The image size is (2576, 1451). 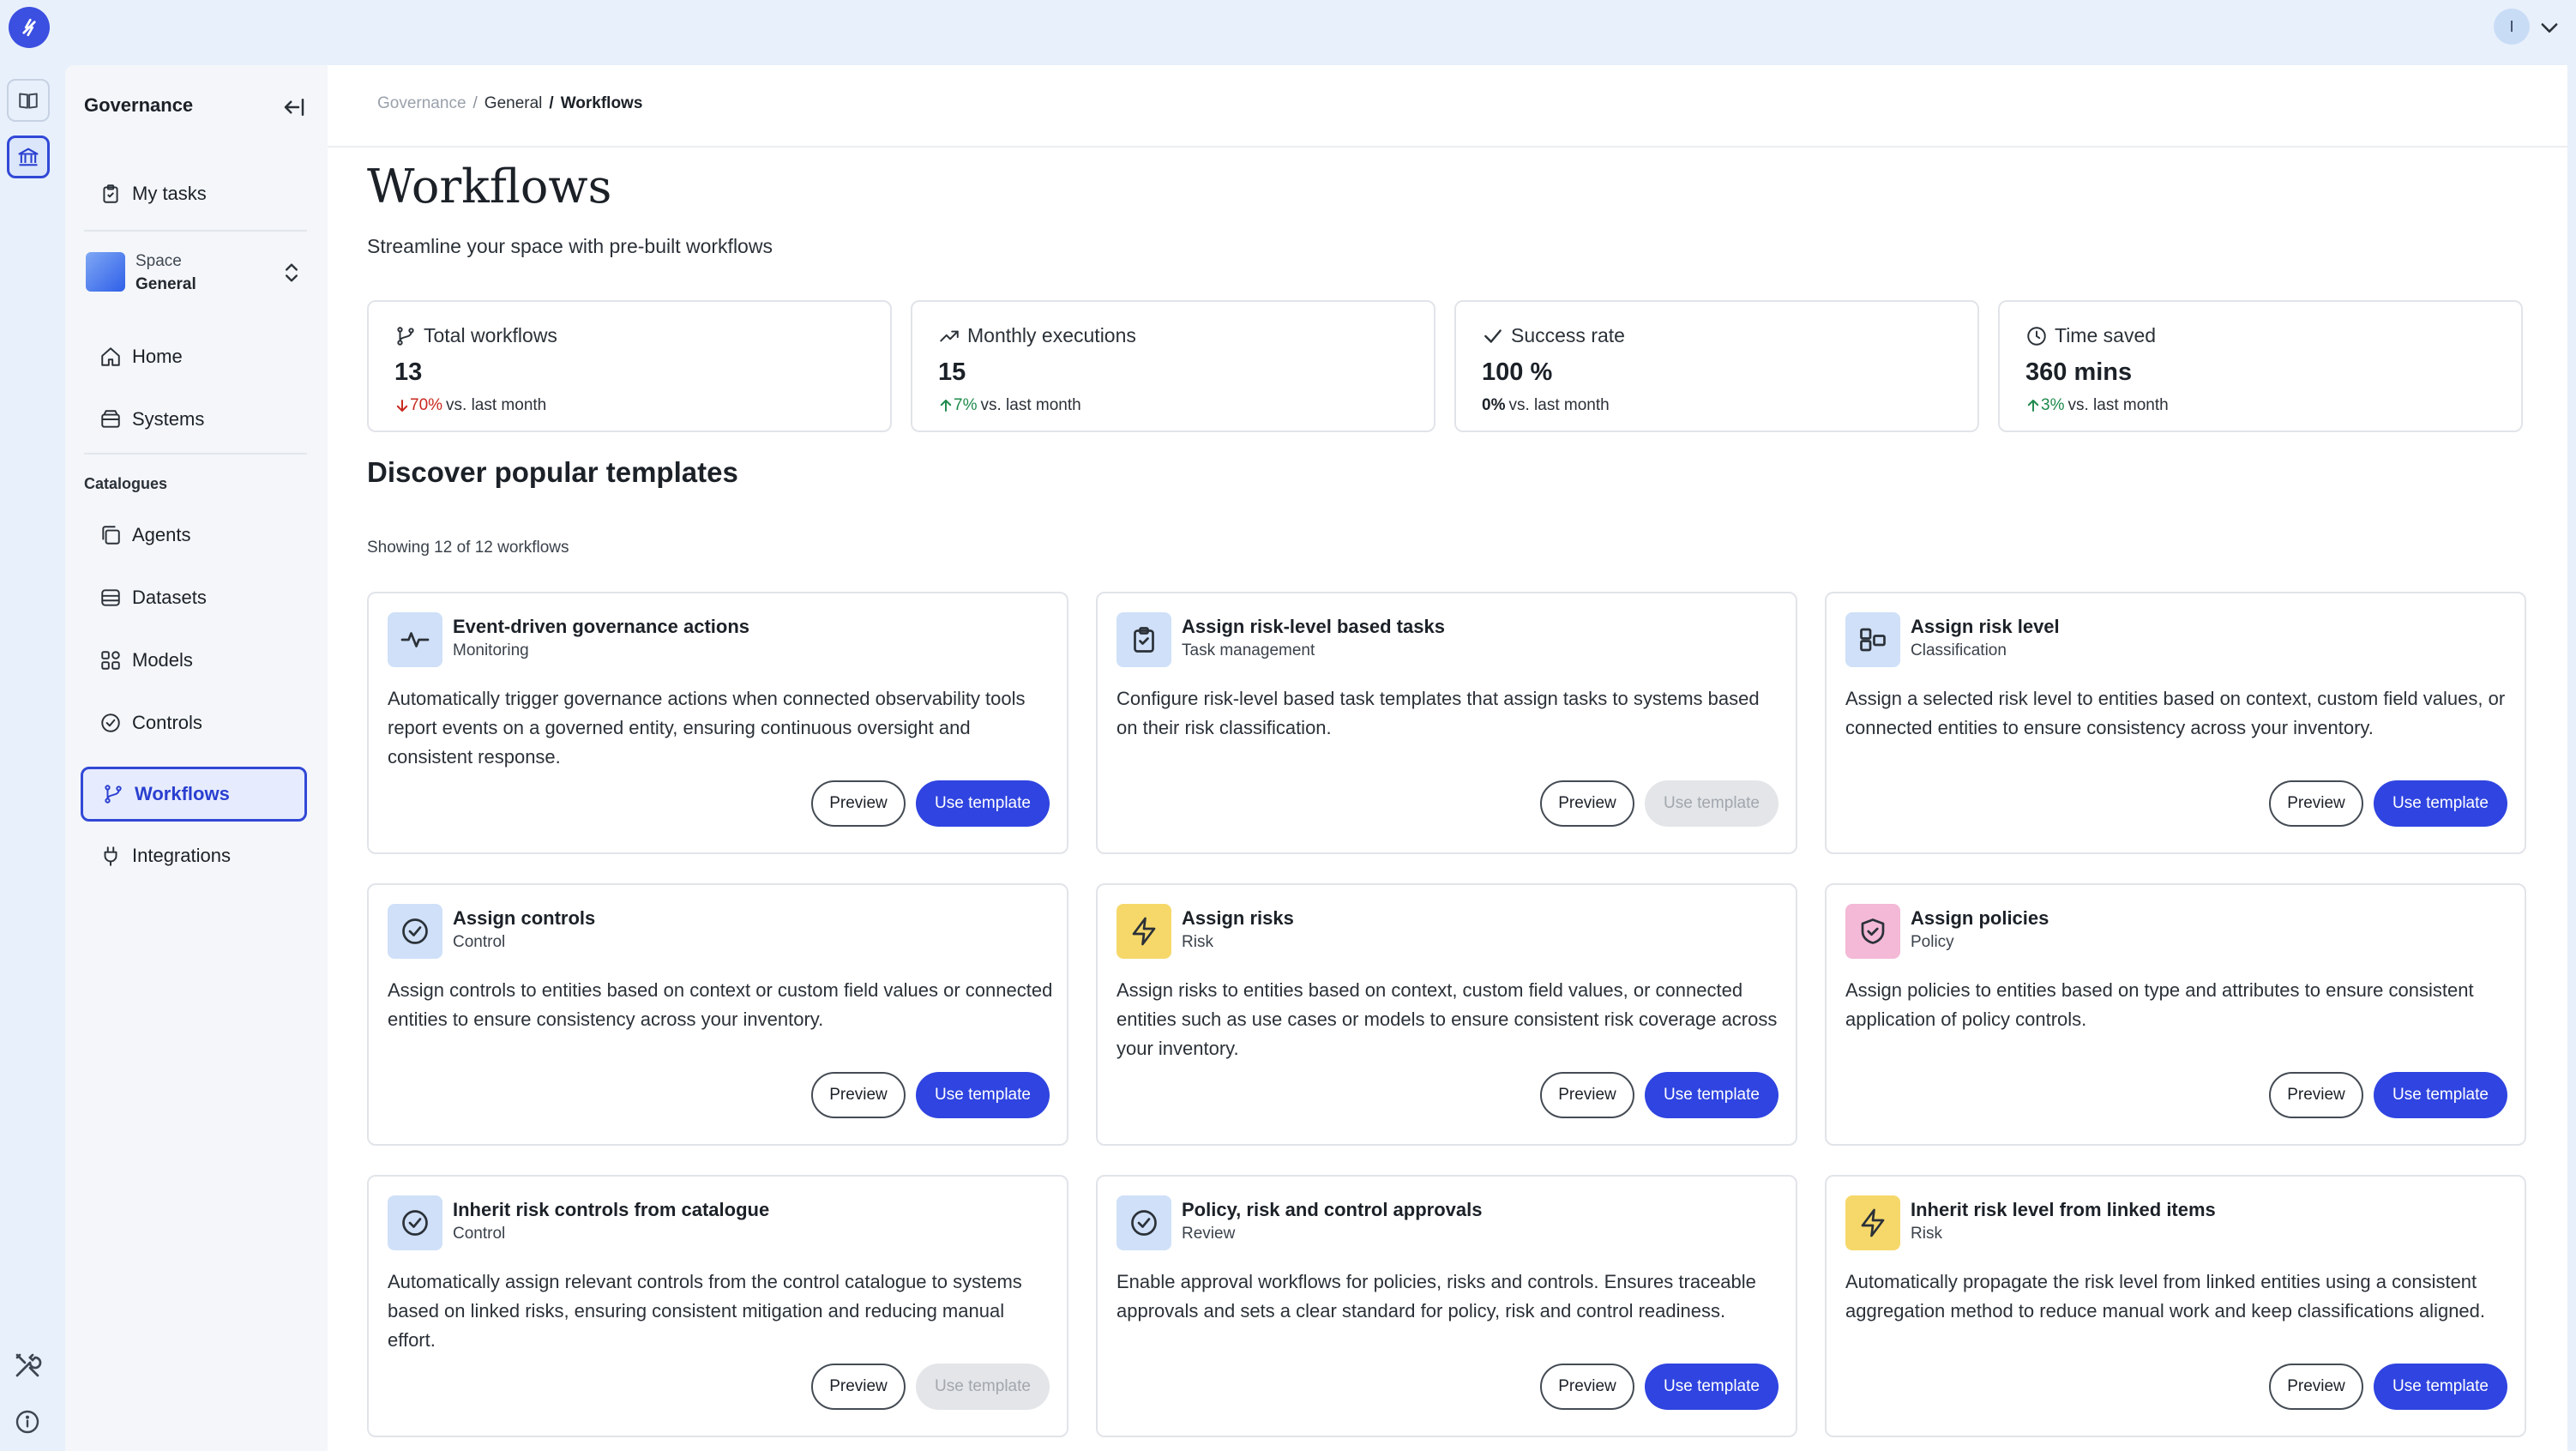 I want to click on trending-up-icon, so click(x=949, y=335).